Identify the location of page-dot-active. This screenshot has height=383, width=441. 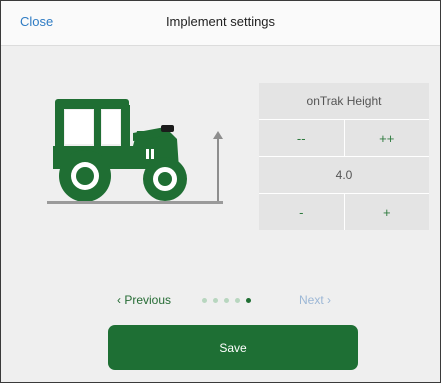
(248, 300).